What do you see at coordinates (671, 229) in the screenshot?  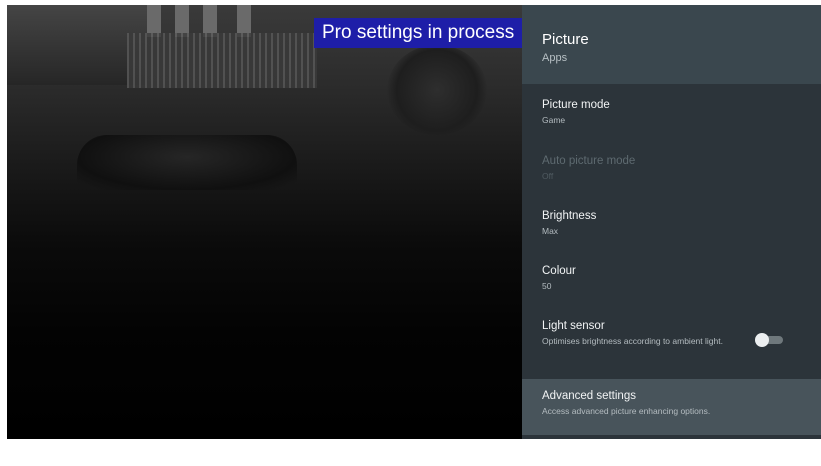 I see `menu-item-brightness: Brightness Max` at bounding box center [671, 229].